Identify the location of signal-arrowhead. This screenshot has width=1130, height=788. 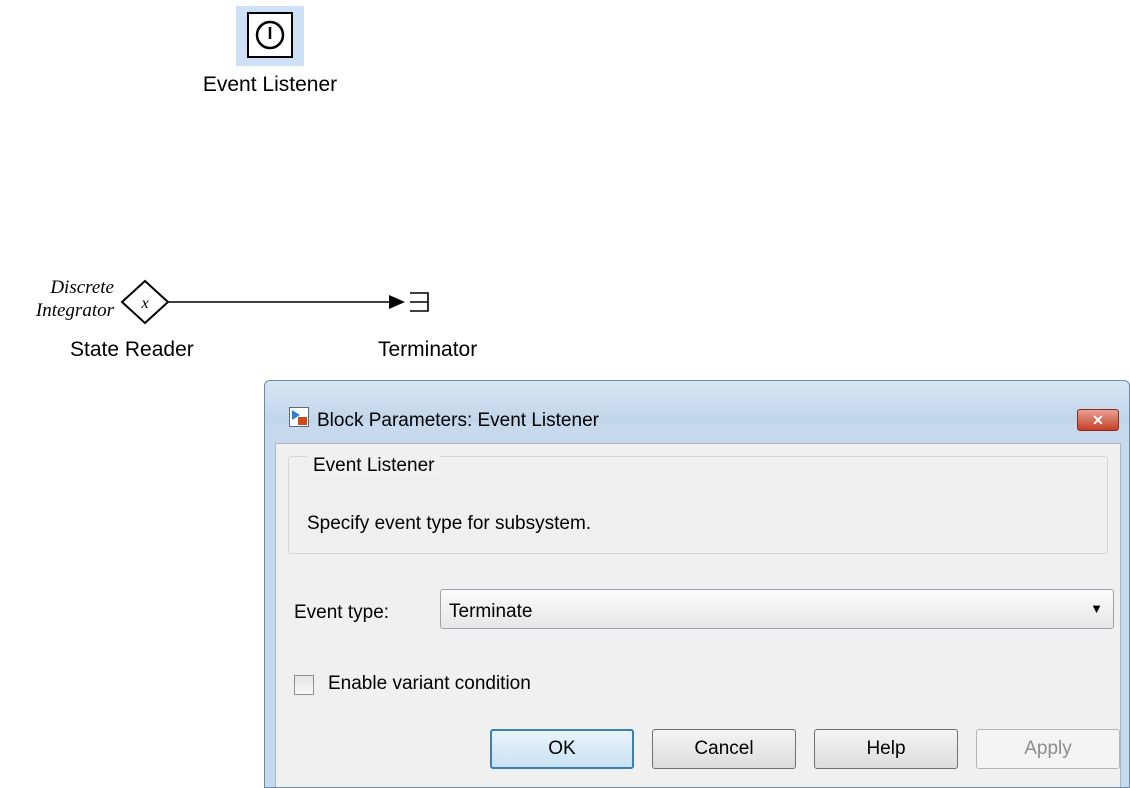
(397, 302).